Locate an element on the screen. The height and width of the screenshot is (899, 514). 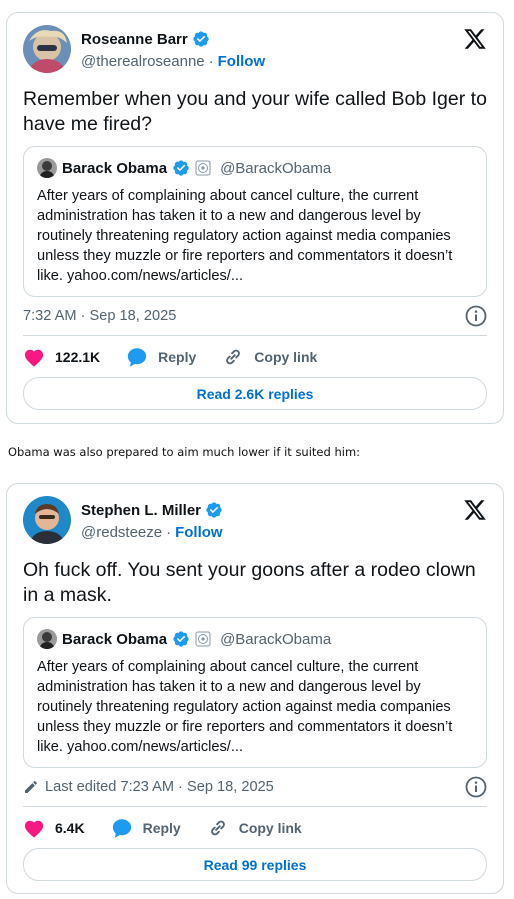
read-replies-button: Read 99 replies is located at coordinates (255, 864).